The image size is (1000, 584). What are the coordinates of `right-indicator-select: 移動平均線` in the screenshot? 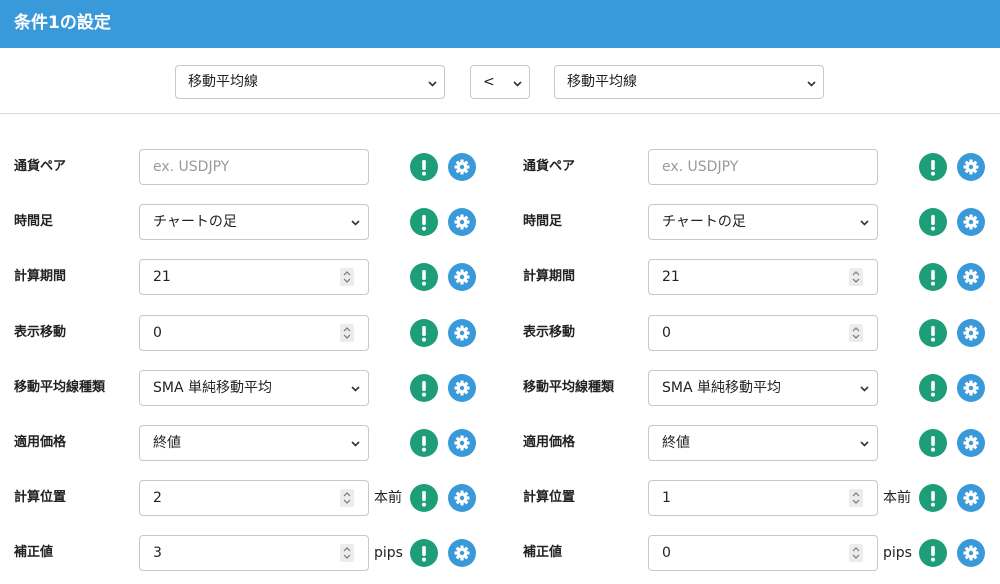 It's located at (689, 82).